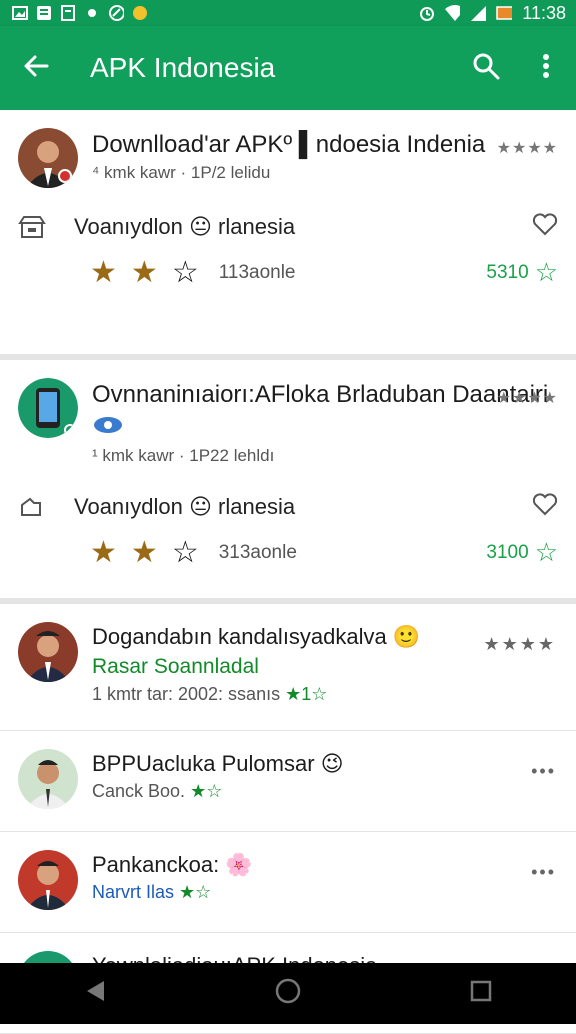  I want to click on home-circle-icon, so click(288, 993).